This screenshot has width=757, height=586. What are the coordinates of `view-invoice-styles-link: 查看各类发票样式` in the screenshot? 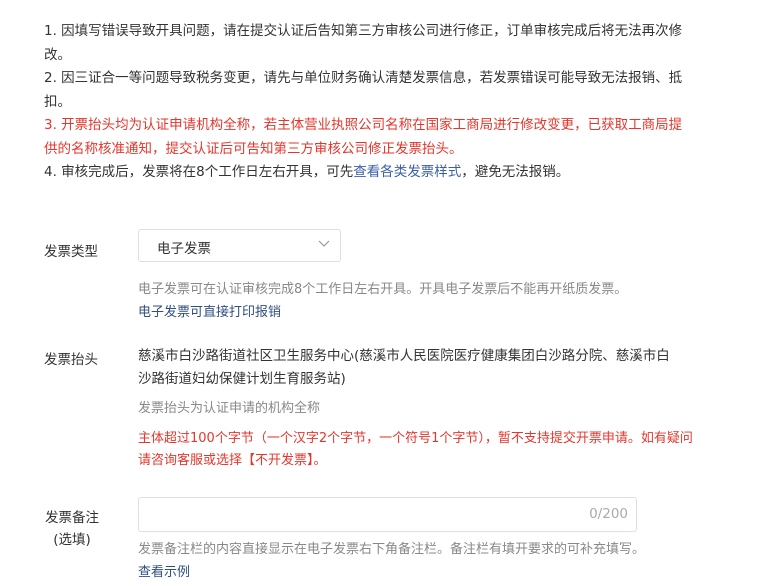 It's located at (407, 172).